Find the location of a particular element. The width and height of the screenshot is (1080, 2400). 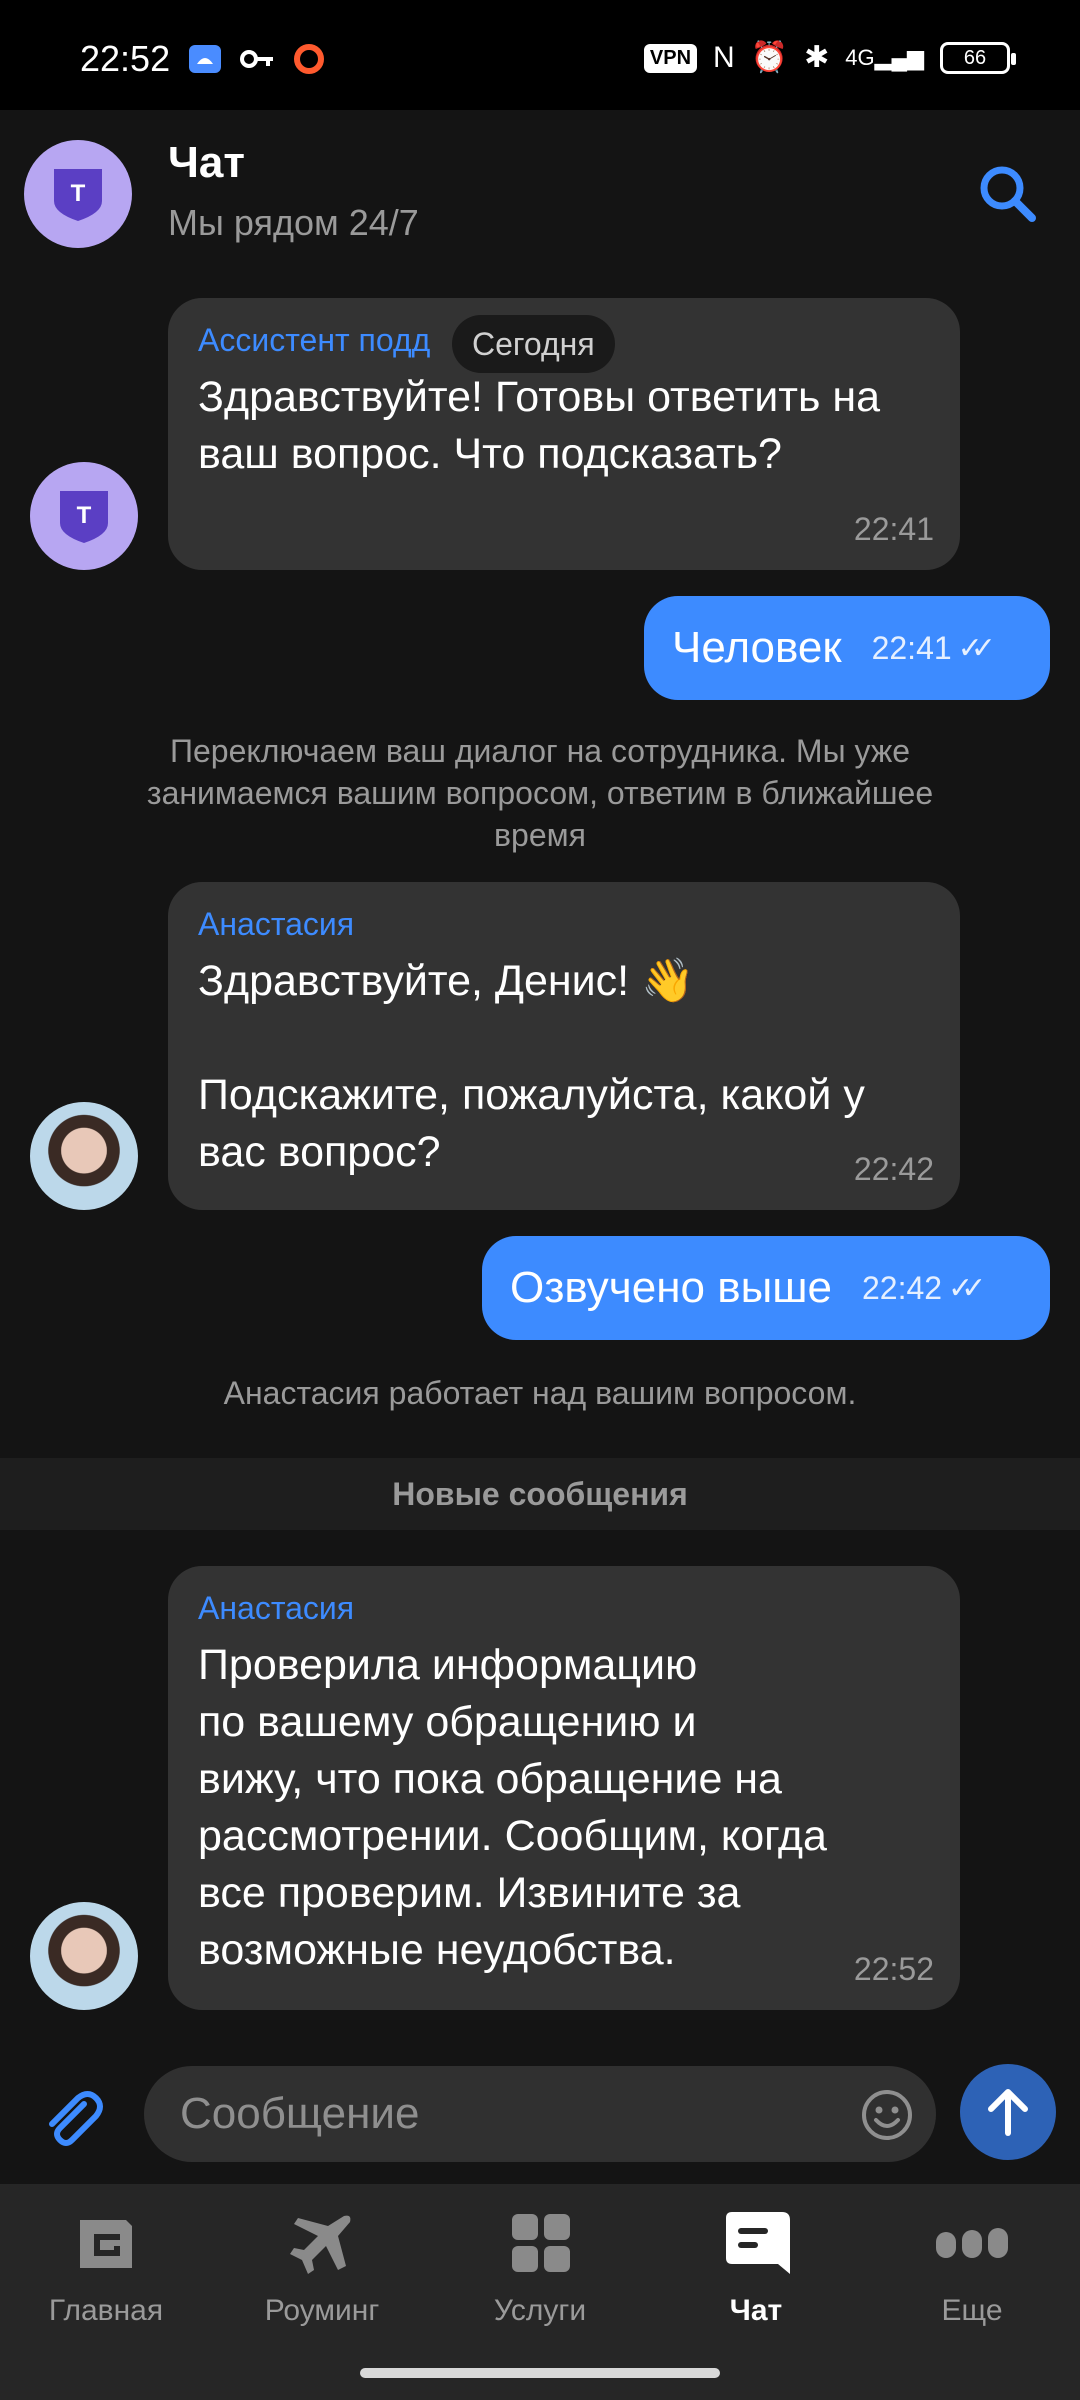

status-left-icons is located at coordinates (257, 59).